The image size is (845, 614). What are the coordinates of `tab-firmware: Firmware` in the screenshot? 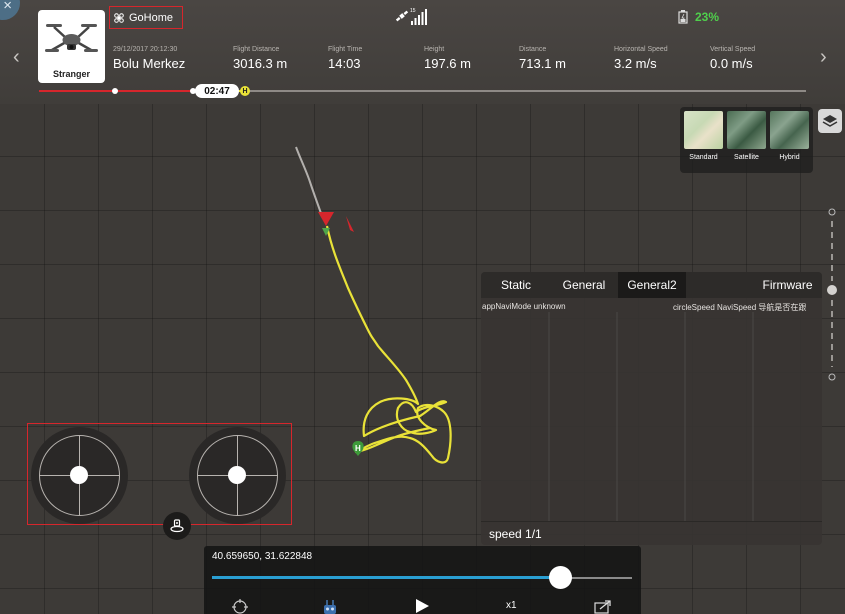 It's located at (787, 285).